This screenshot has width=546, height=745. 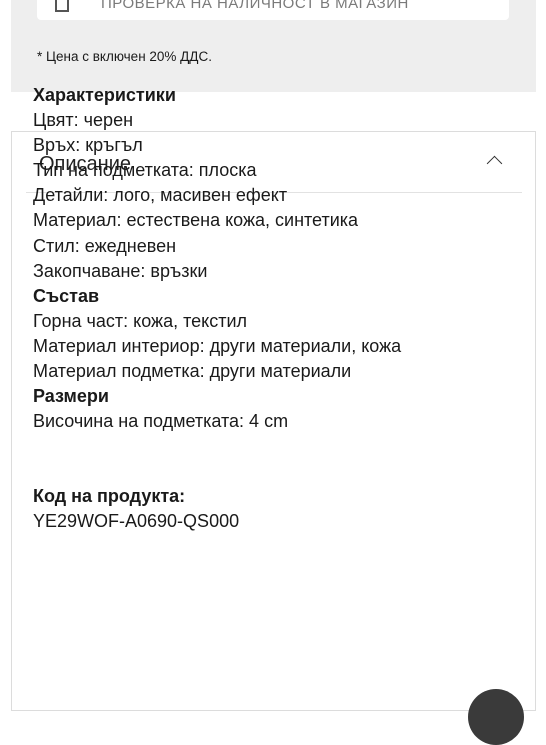 I want to click on spec-line: Височина на подметката: 4 cm, so click(x=161, y=421).